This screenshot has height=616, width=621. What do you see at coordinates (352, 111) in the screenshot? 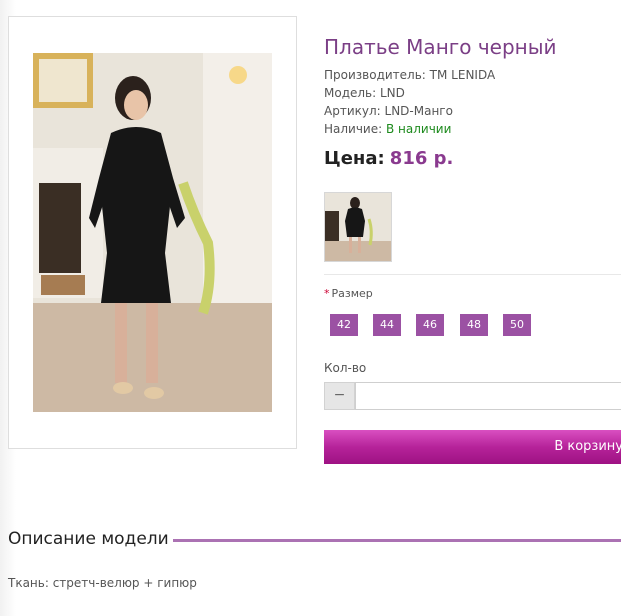
I see `spec-sku-label: Артикул:` at bounding box center [352, 111].